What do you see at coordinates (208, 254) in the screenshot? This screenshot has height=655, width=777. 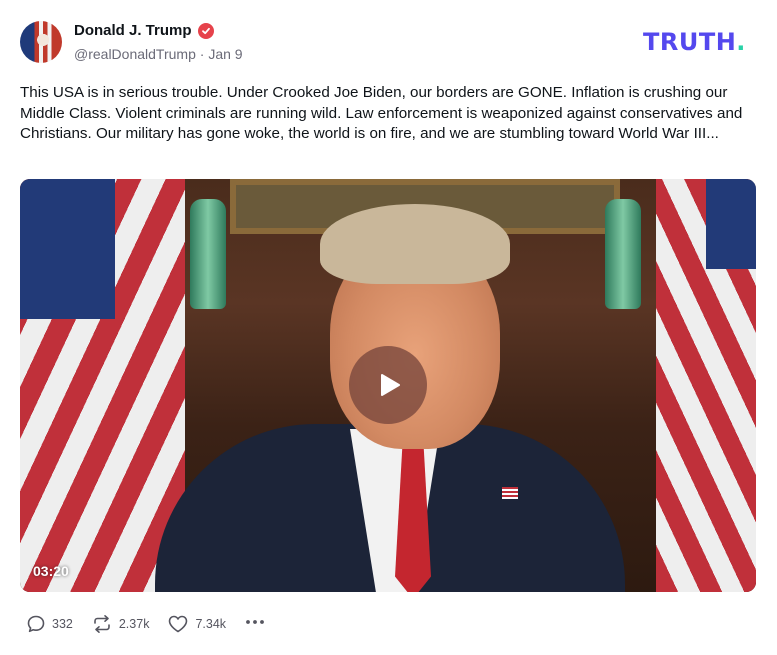 I see `left-vase` at bounding box center [208, 254].